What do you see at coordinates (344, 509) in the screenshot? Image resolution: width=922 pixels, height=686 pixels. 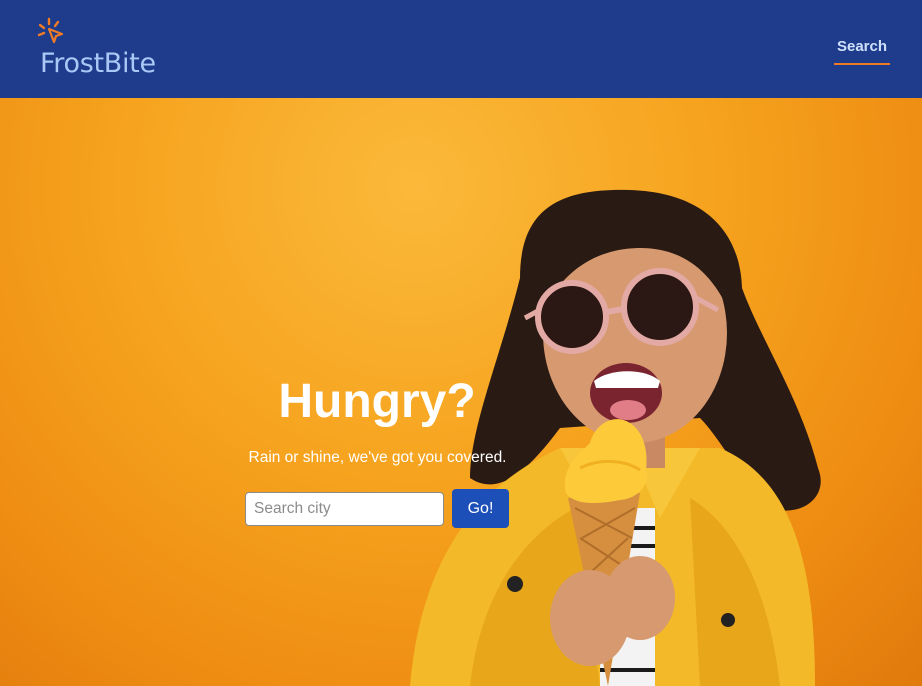 I see `city-search-input` at bounding box center [344, 509].